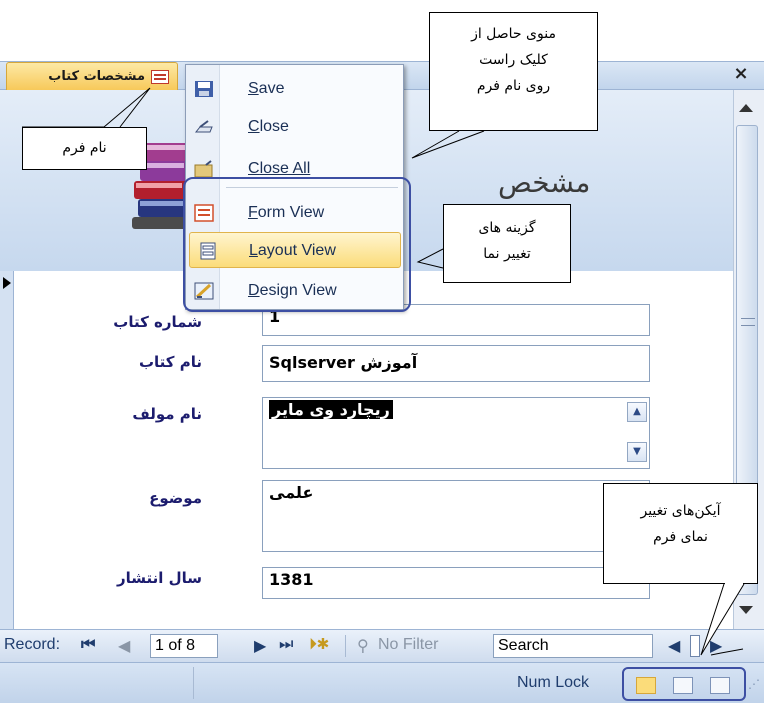 The width and height of the screenshot is (764, 703). What do you see at coordinates (382, 682) in the screenshot?
I see `status-bar: Num Lock ⋰` at bounding box center [382, 682].